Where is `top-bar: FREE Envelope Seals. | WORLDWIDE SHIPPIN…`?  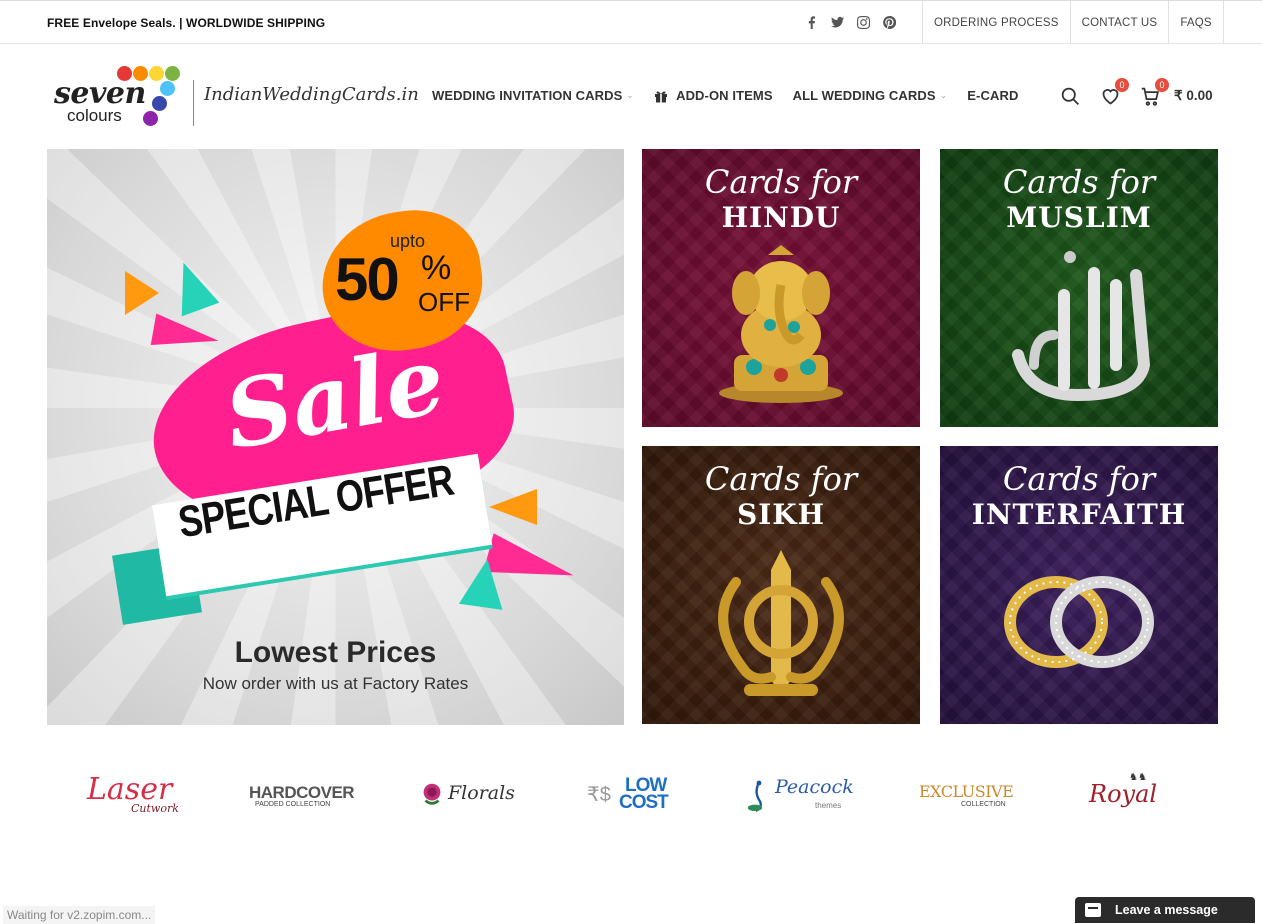
top-bar: FREE Envelope Seals. | WORLDWIDE SHIPPIN… is located at coordinates (631, 22).